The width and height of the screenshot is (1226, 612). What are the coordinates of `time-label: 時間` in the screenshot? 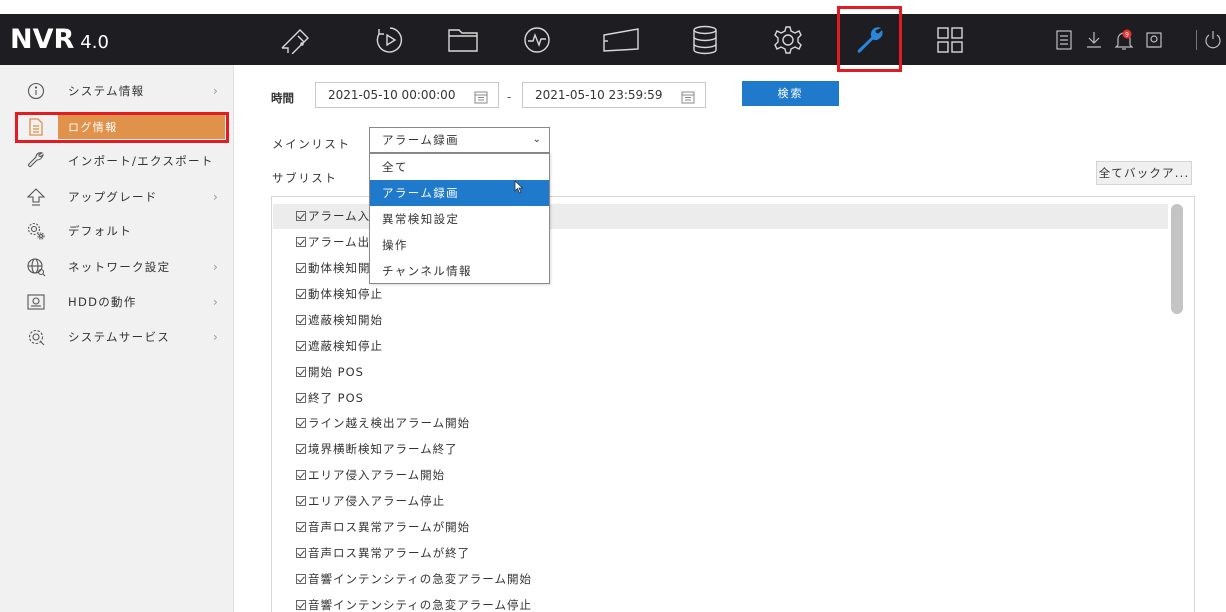 It's located at (282, 98).